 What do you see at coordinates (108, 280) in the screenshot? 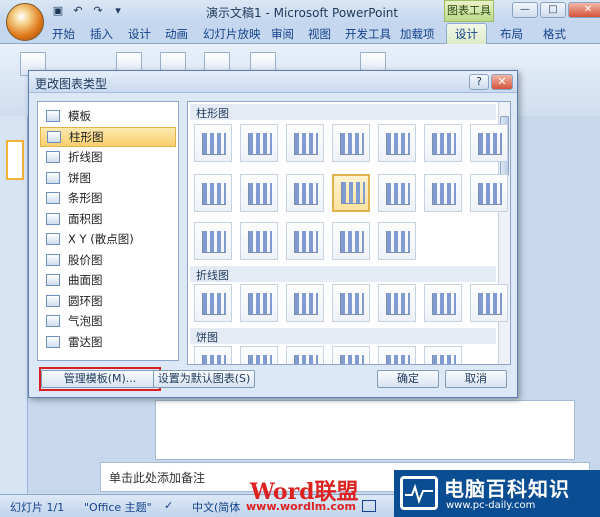
I see `chart-type-item: 曲面图` at bounding box center [108, 280].